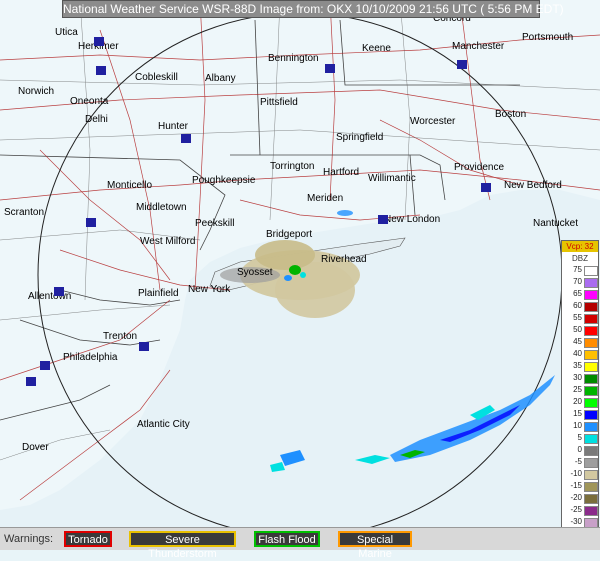 Image resolution: width=600 pixels, height=561 pixels. I want to click on svg-text: Torrington, so click(292, 166).